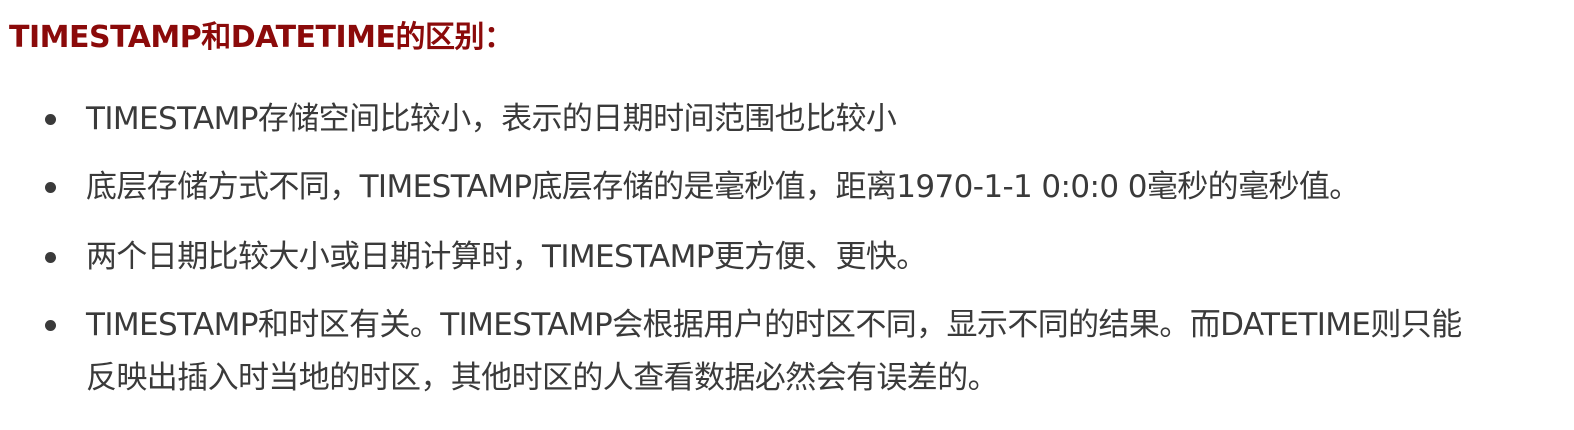  I want to click on bullet-text: 两个日期比较大小或日期计算时，TIMESTAMP更方便、更快。, so click(821, 257).